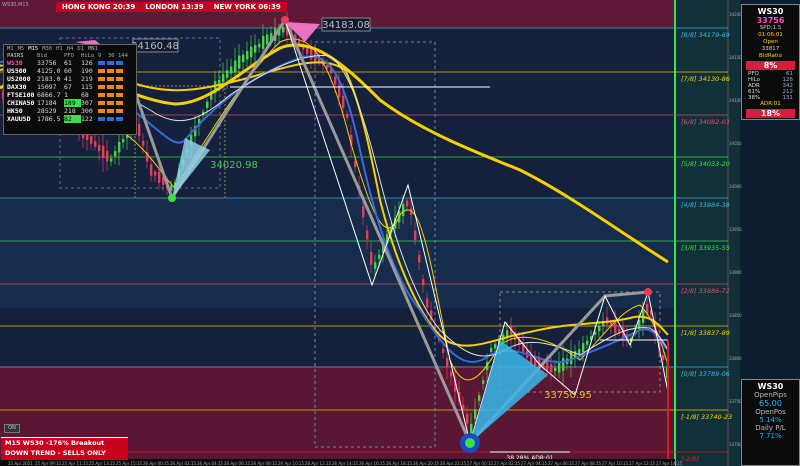 The image size is (800, 466). I want to click on panel-time: 01:06:01, so click(770, 35).